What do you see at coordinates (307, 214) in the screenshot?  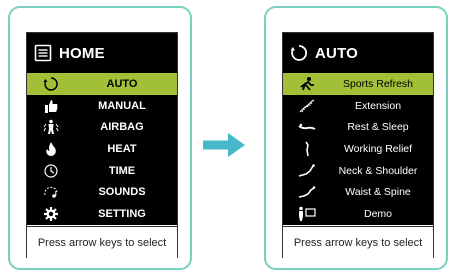 I see `demo-icon` at bounding box center [307, 214].